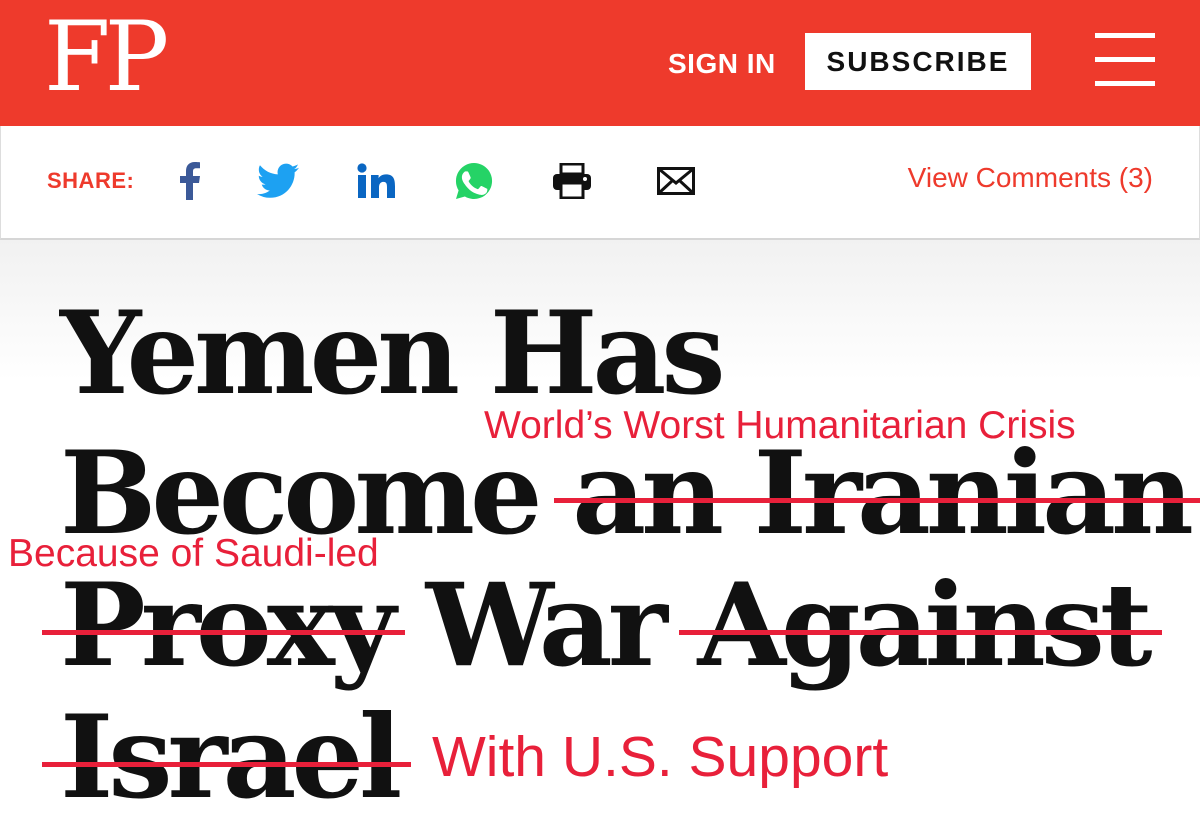 Image resolution: width=1200 pixels, height=837 pixels. Describe the element at coordinates (676, 181) in the screenshot. I see `email-icon` at that location.